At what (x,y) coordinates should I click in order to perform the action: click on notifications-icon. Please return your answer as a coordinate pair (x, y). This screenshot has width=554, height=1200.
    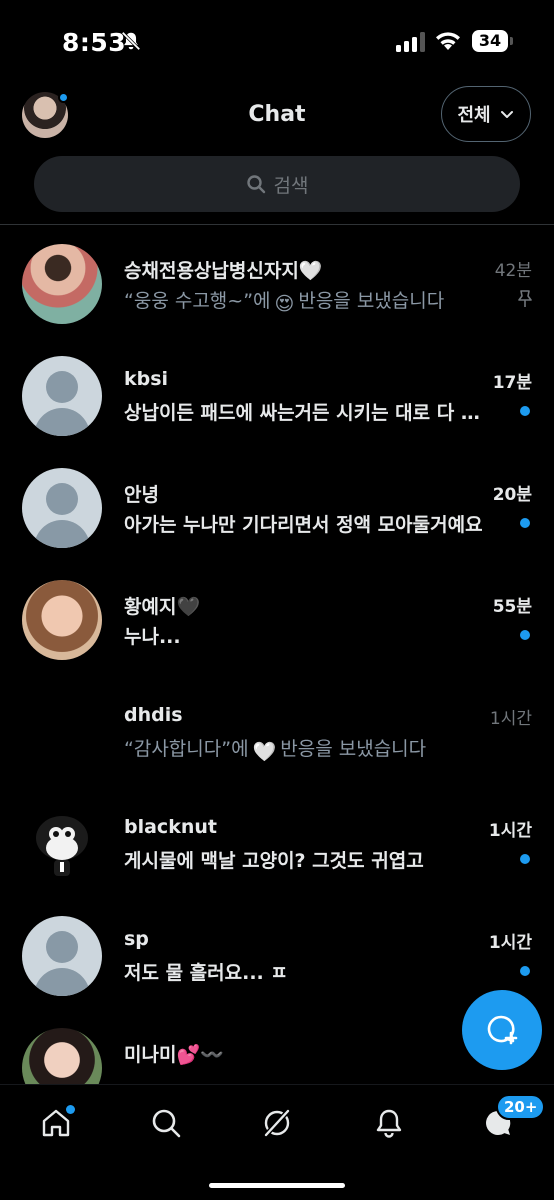
    Looking at the image, I should click on (389, 1123).